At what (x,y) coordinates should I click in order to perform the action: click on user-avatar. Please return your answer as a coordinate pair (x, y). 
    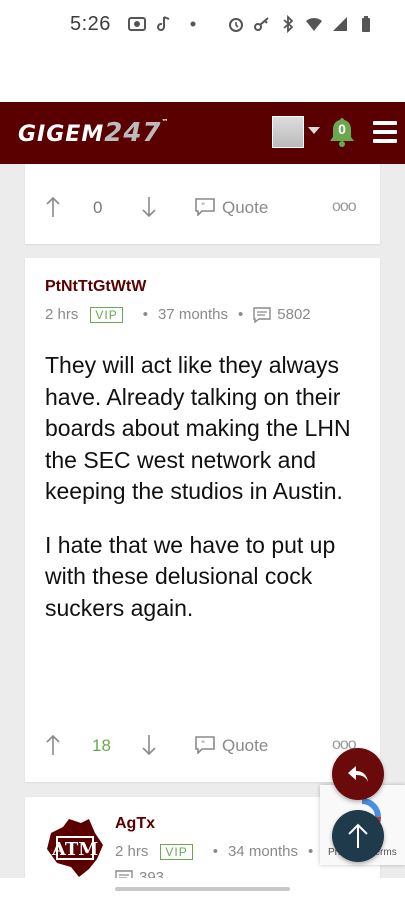
    Looking at the image, I should click on (288, 132).